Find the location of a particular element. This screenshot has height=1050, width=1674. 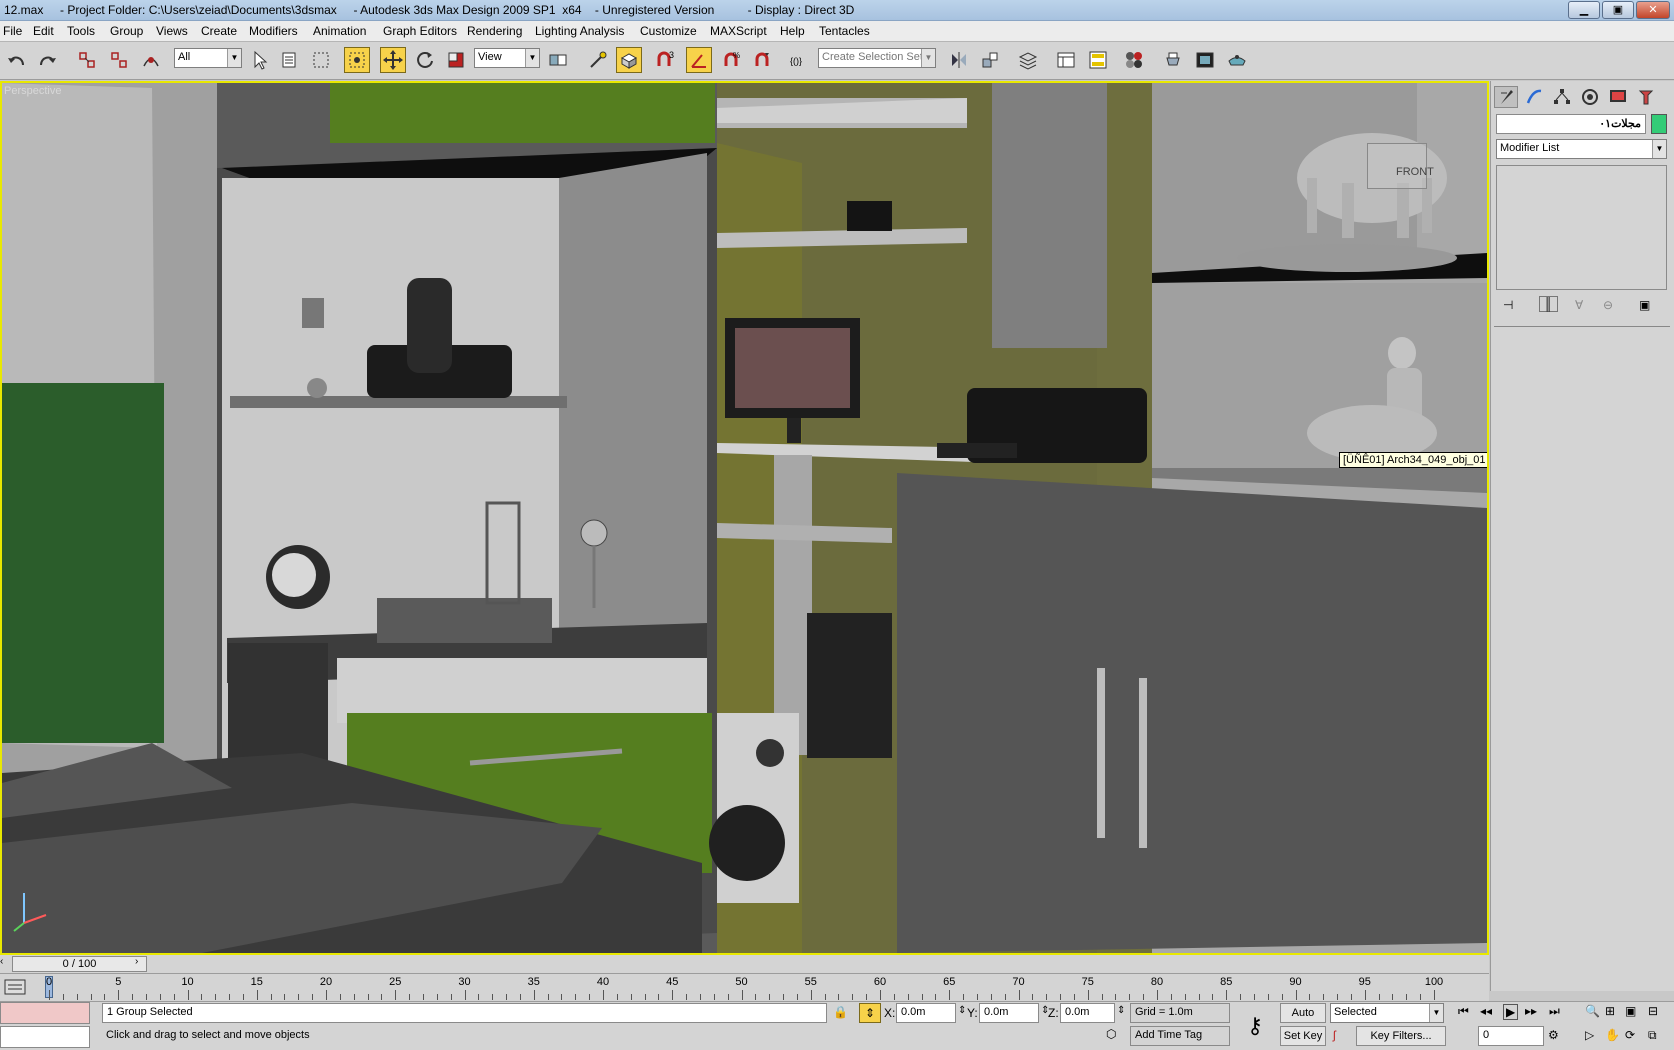

pan-view-icon: ✋ is located at coordinates (1612, 1035).